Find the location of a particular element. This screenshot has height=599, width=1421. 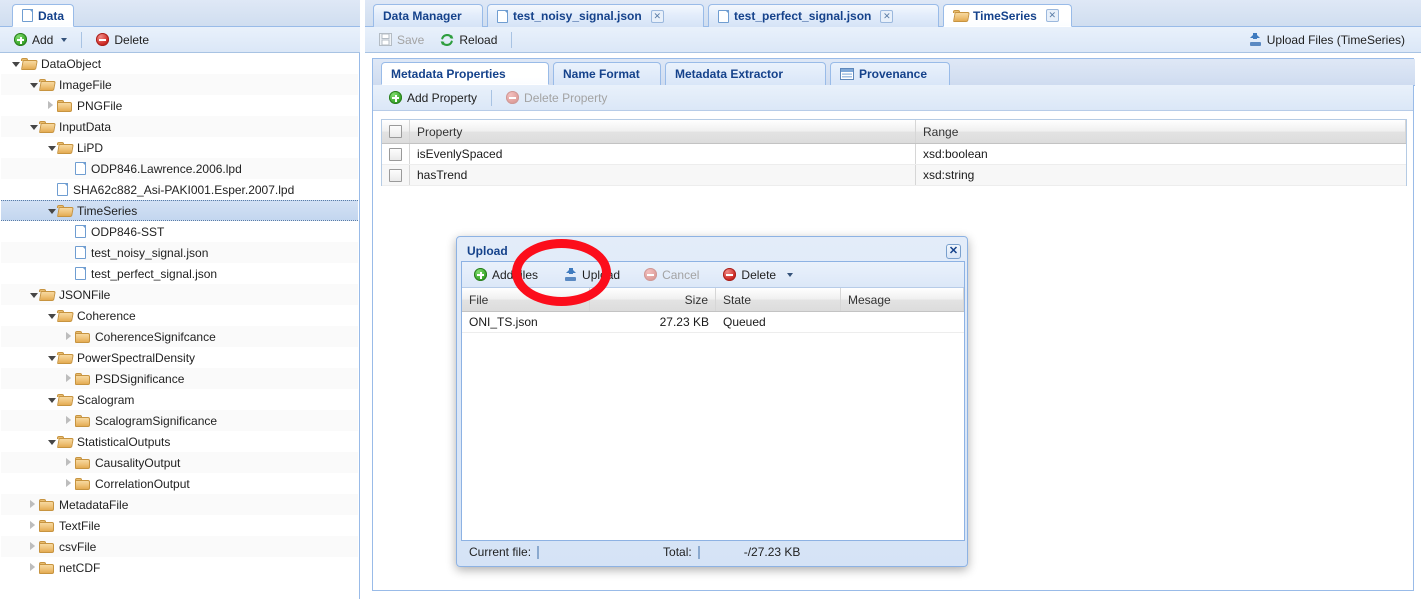

upload-files-button: Upload Files (TimeSeries) is located at coordinates (1327, 40).